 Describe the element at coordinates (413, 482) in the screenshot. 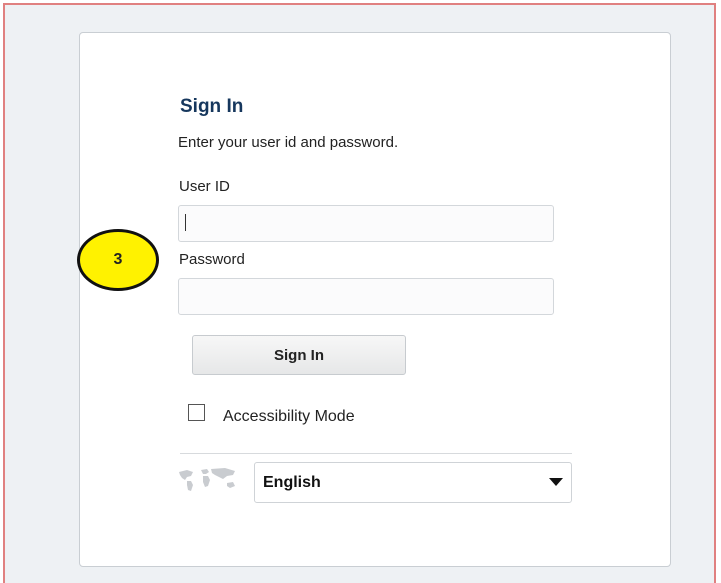

I see `language-select: English` at that location.